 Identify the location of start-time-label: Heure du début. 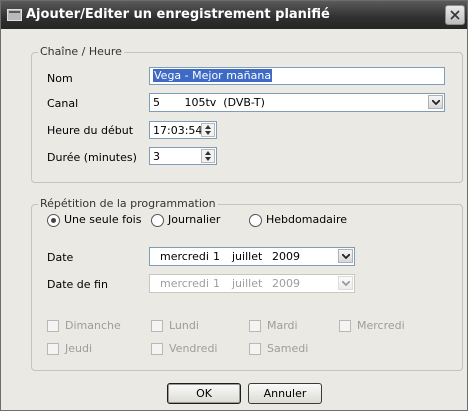
(90, 130).